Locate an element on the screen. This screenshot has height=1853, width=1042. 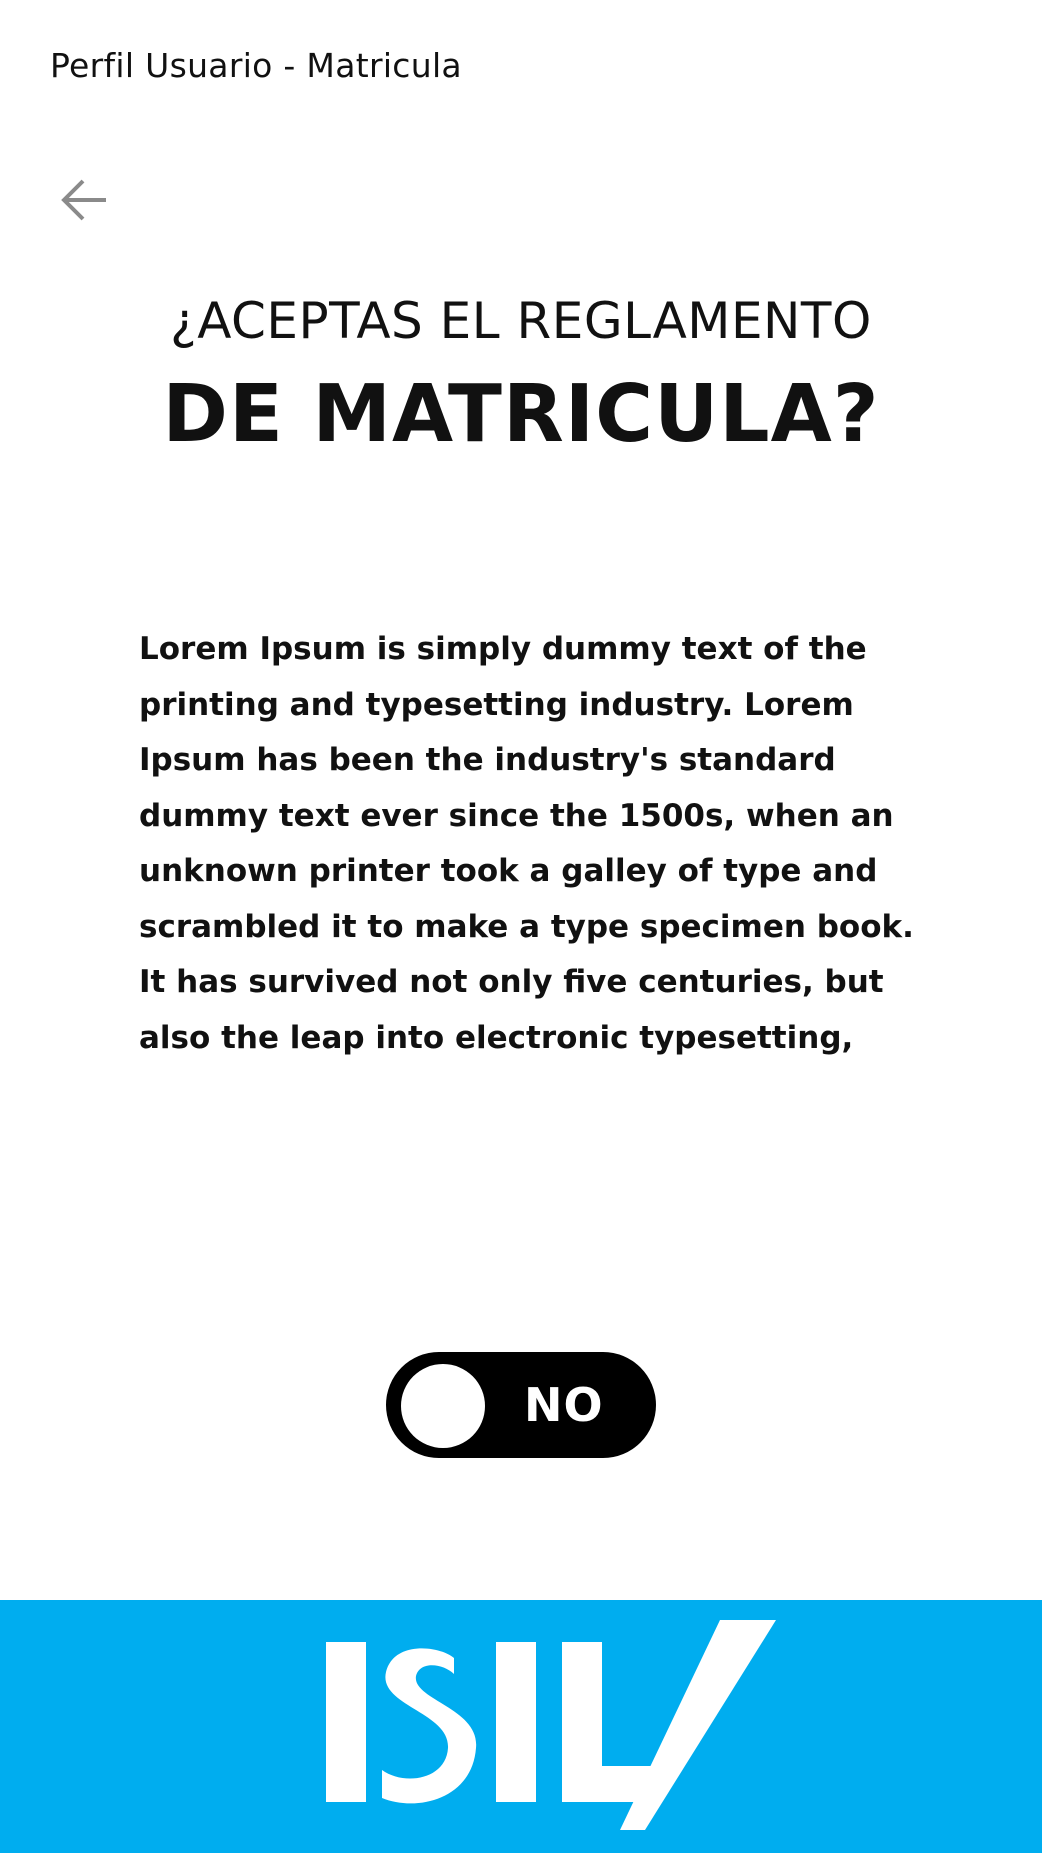
arrow-left-icon is located at coordinates (83, 200).